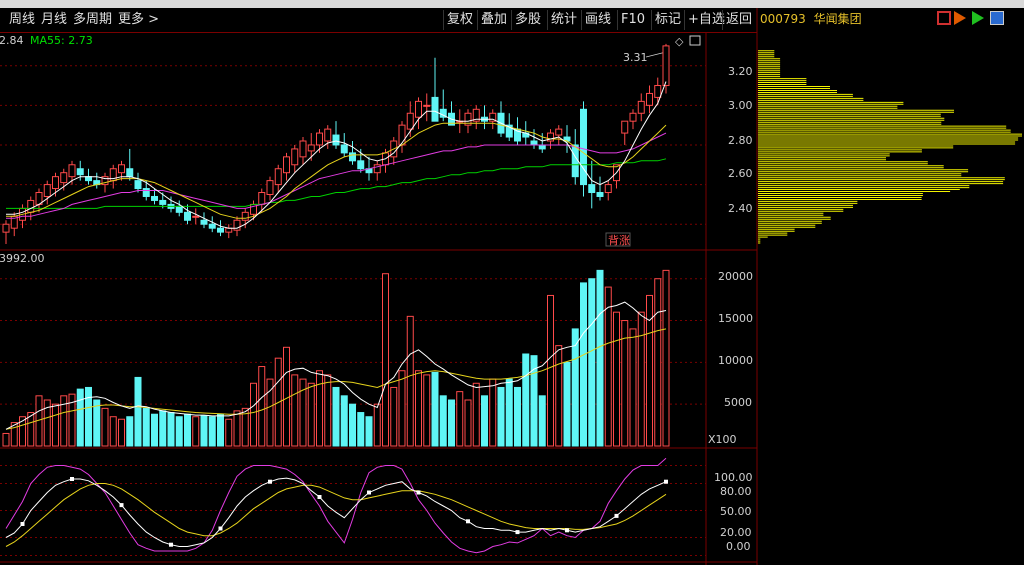  Describe the element at coordinates (695, 40) in the screenshot. I see `panel-toggle-icon` at that location.